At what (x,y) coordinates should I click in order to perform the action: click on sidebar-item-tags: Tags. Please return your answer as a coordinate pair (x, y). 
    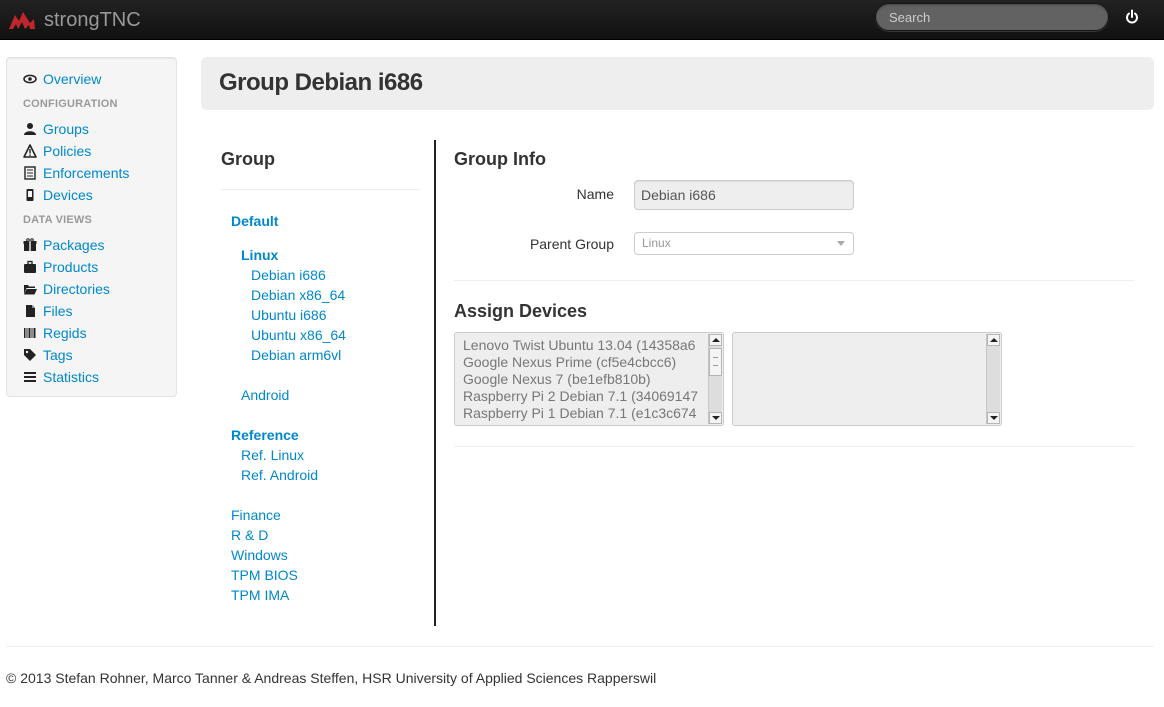
    Looking at the image, I should click on (48, 355).